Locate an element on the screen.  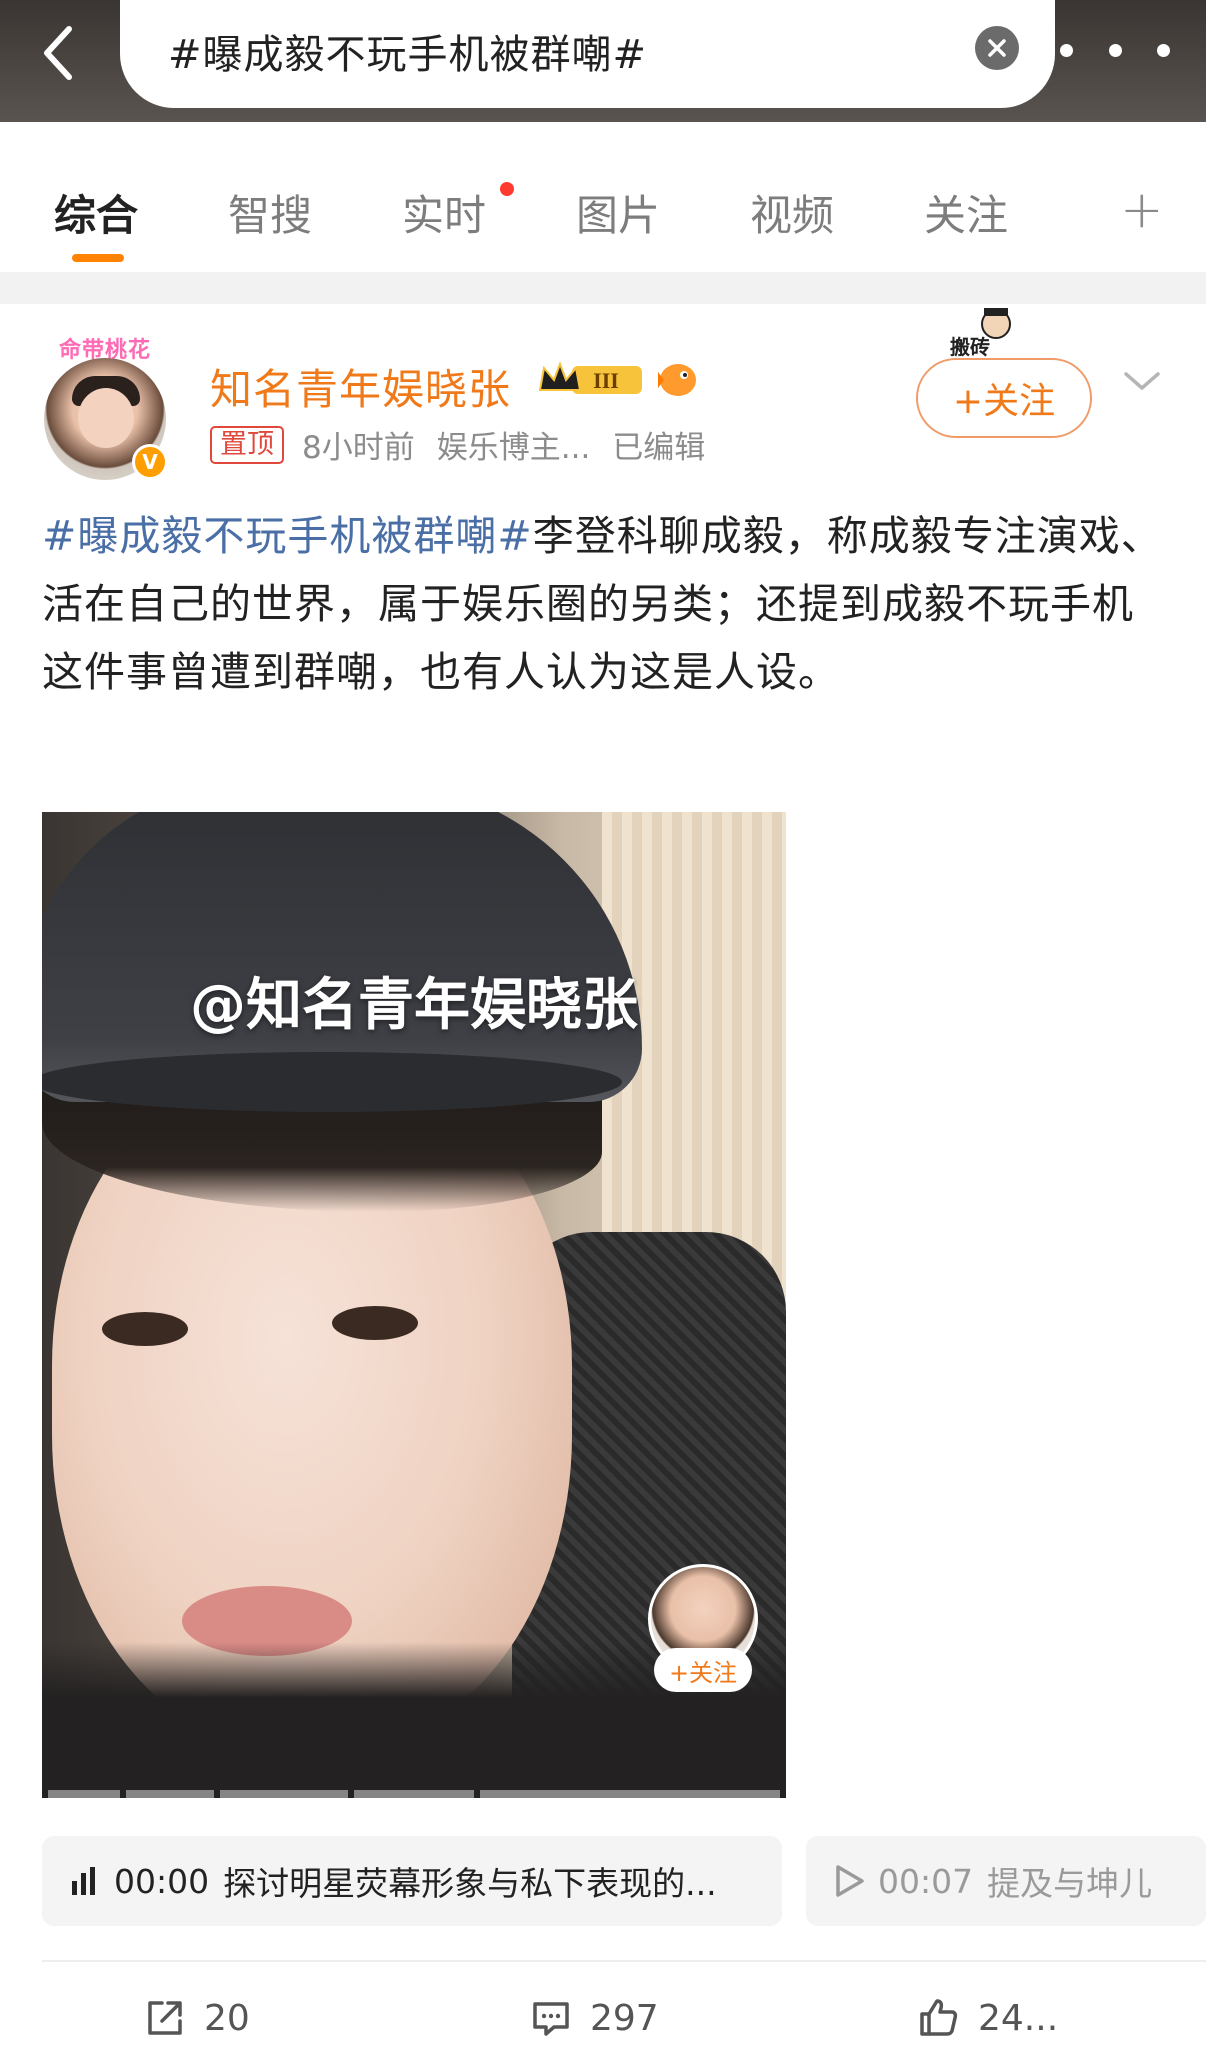
tab-images: 图片 is located at coordinates (618, 212).